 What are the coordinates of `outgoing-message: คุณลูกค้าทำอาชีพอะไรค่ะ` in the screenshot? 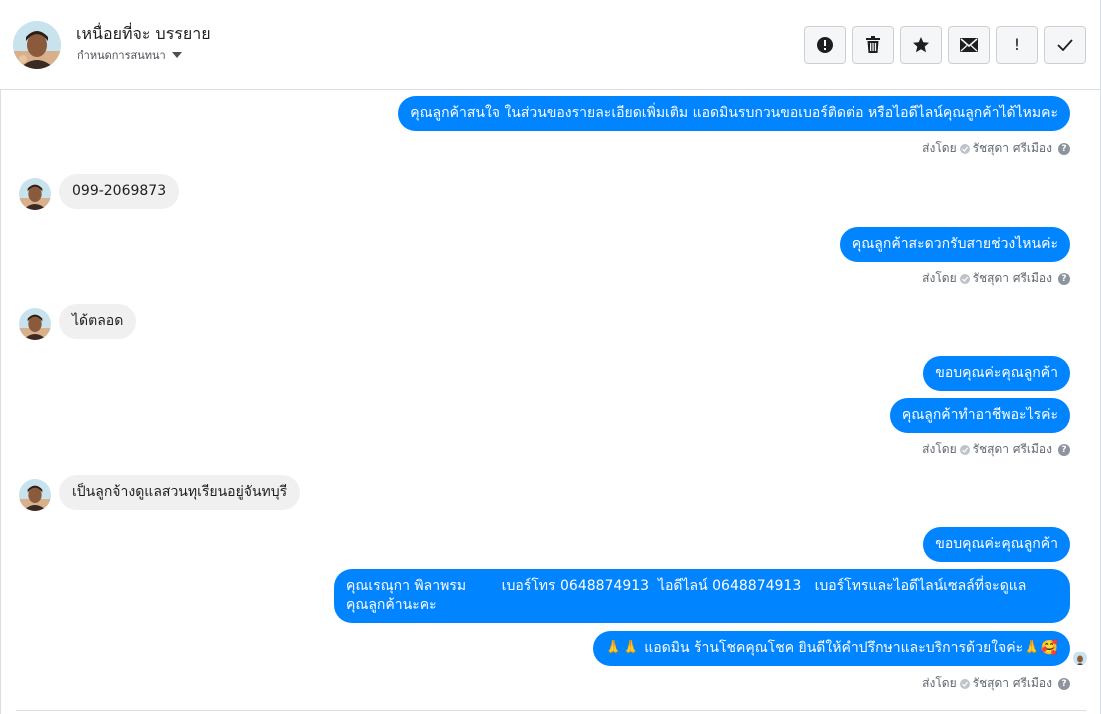 It's located at (979, 415).